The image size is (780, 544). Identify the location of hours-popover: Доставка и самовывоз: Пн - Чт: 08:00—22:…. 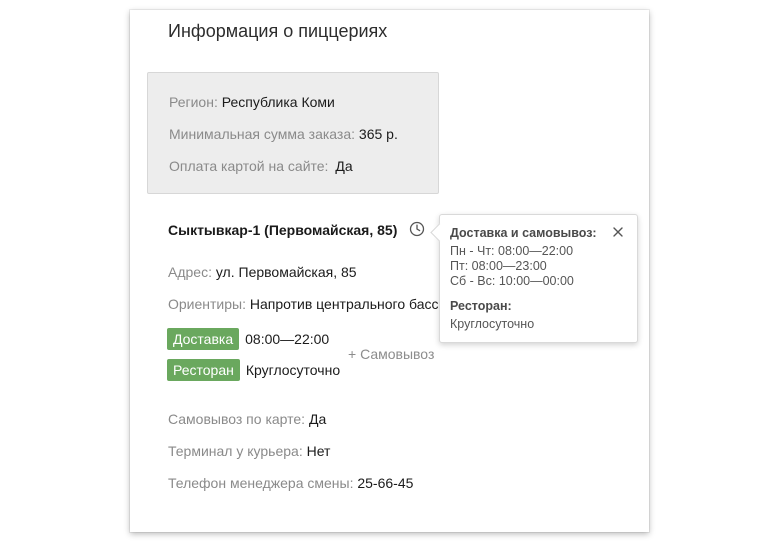
(534, 278).